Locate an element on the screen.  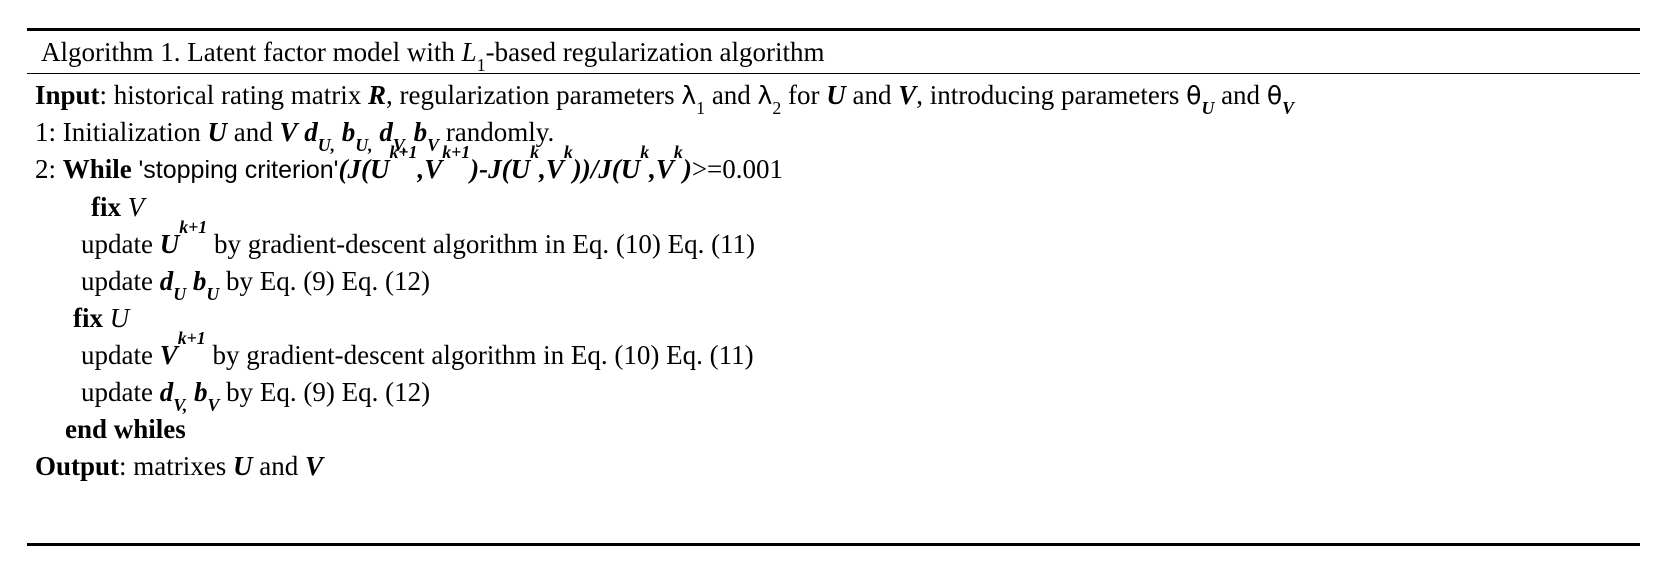
input-text-4: for is located at coordinates (804, 95).